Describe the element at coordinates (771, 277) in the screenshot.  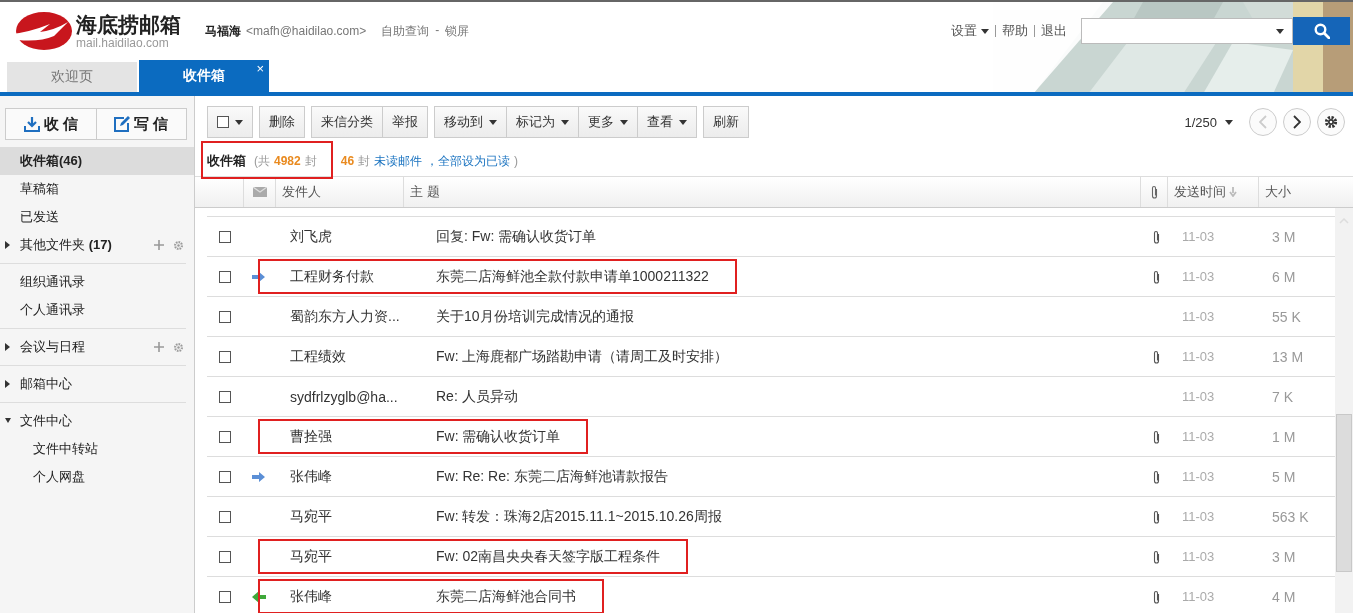
I see `mail-row: 工程财务付款 东莞二店海鲜池全款付款申请单1000211322 11-03 6 M` at that location.